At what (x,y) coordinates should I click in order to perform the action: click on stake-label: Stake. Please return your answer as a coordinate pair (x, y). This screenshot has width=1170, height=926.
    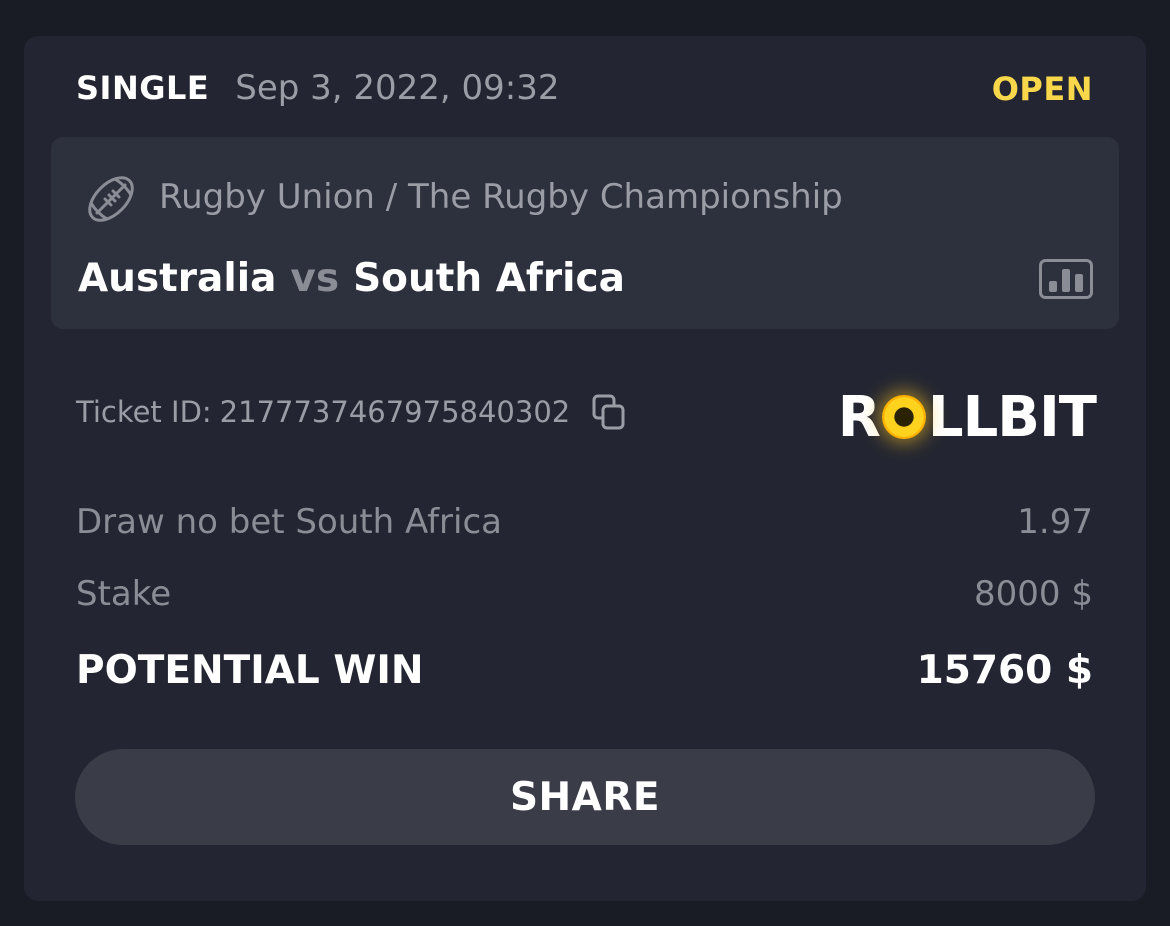
    Looking at the image, I should click on (124, 594).